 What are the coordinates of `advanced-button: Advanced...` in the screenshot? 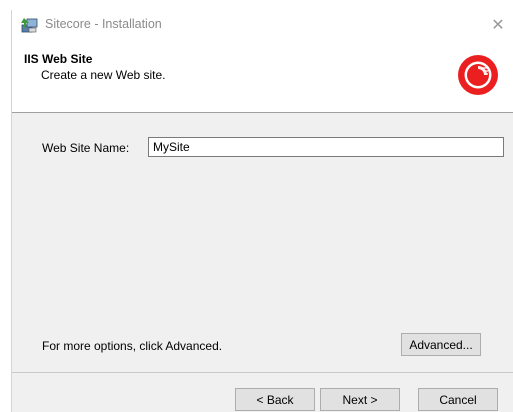 It's located at (441, 344).